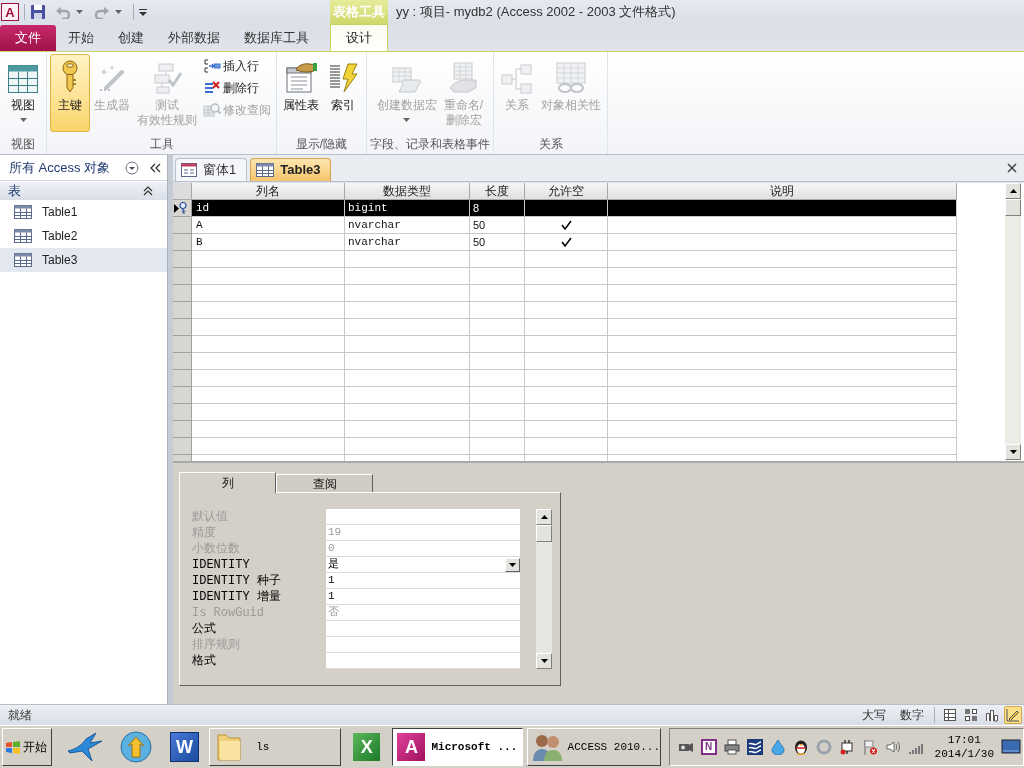 The image size is (1024, 768). What do you see at coordinates (359, 37) in the screenshot?
I see `ribbon-tab: 设计` at bounding box center [359, 37].